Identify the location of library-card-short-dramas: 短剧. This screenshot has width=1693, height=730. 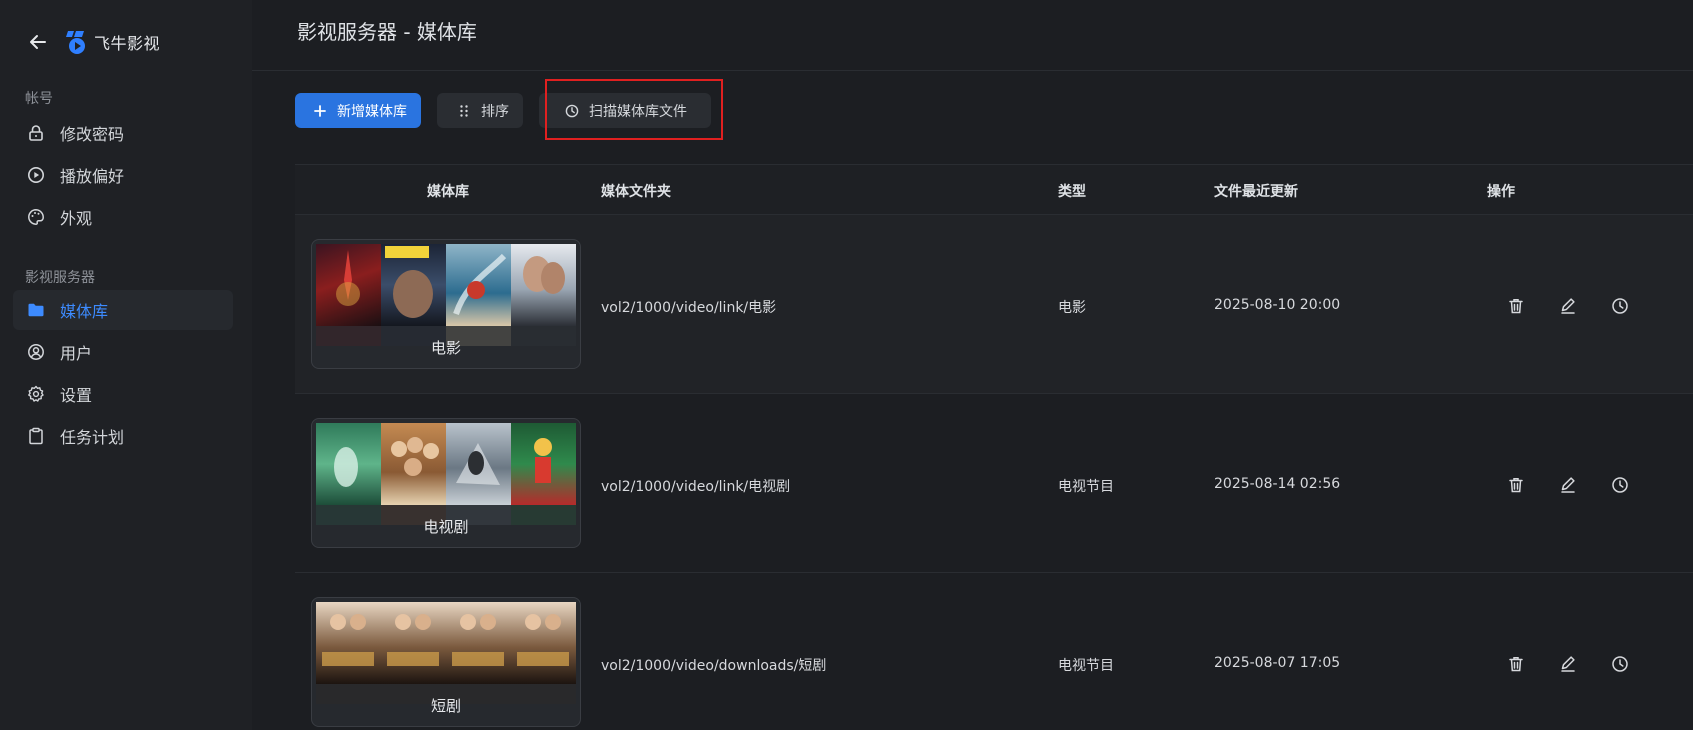
(446, 662).